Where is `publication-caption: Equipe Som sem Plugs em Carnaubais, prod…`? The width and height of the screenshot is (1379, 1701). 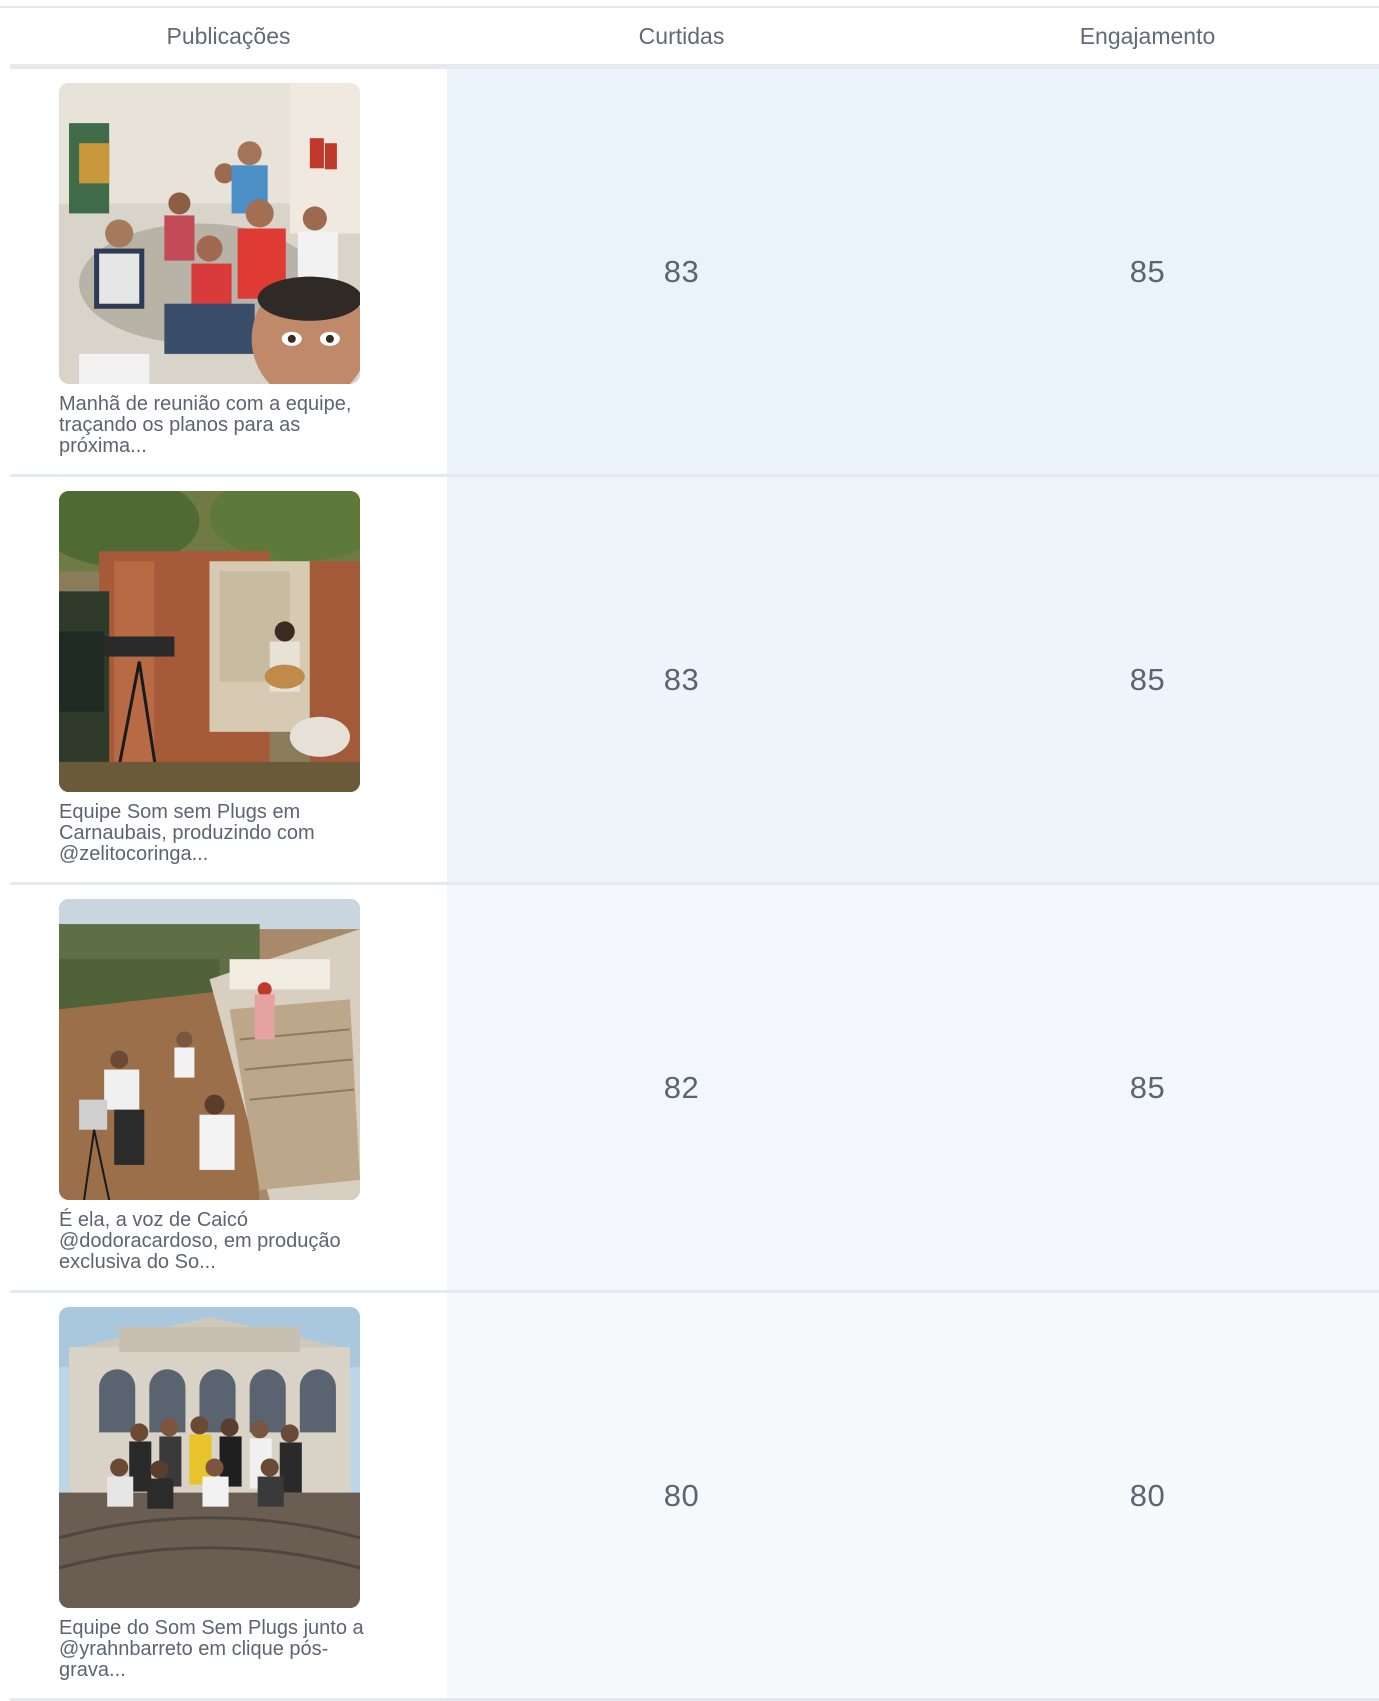 publication-caption: Equipe Som sem Plugs em Carnaubais, prod… is located at coordinates (187, 833).